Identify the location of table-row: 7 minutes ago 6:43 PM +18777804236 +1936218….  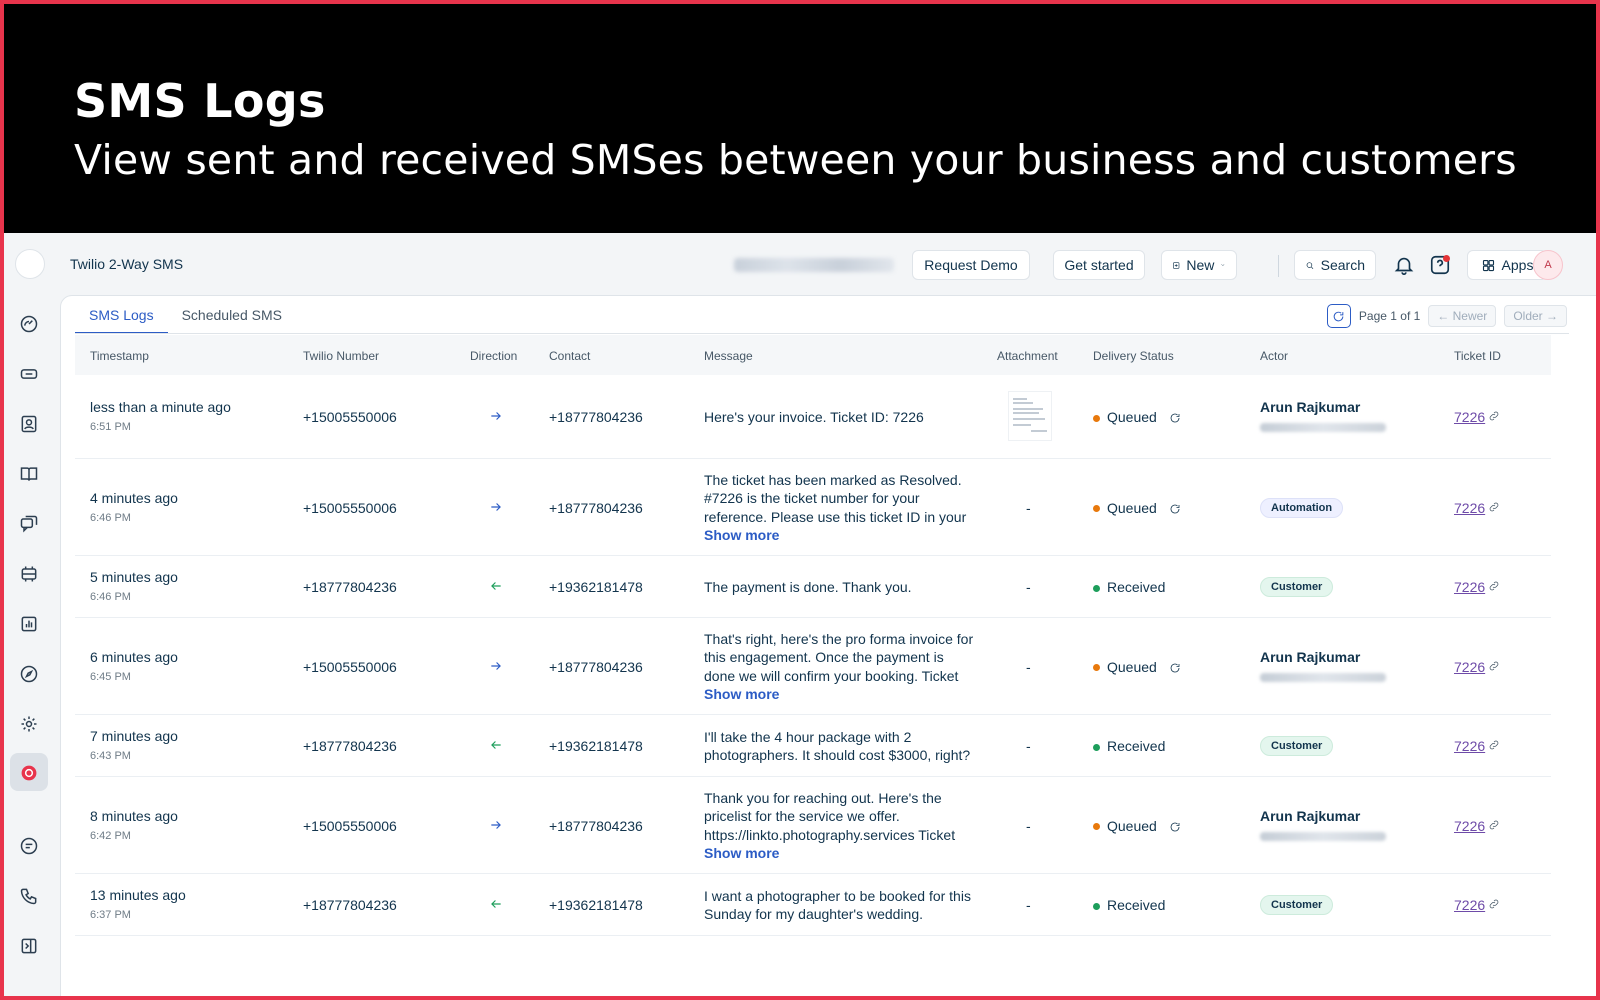
(813, 746).